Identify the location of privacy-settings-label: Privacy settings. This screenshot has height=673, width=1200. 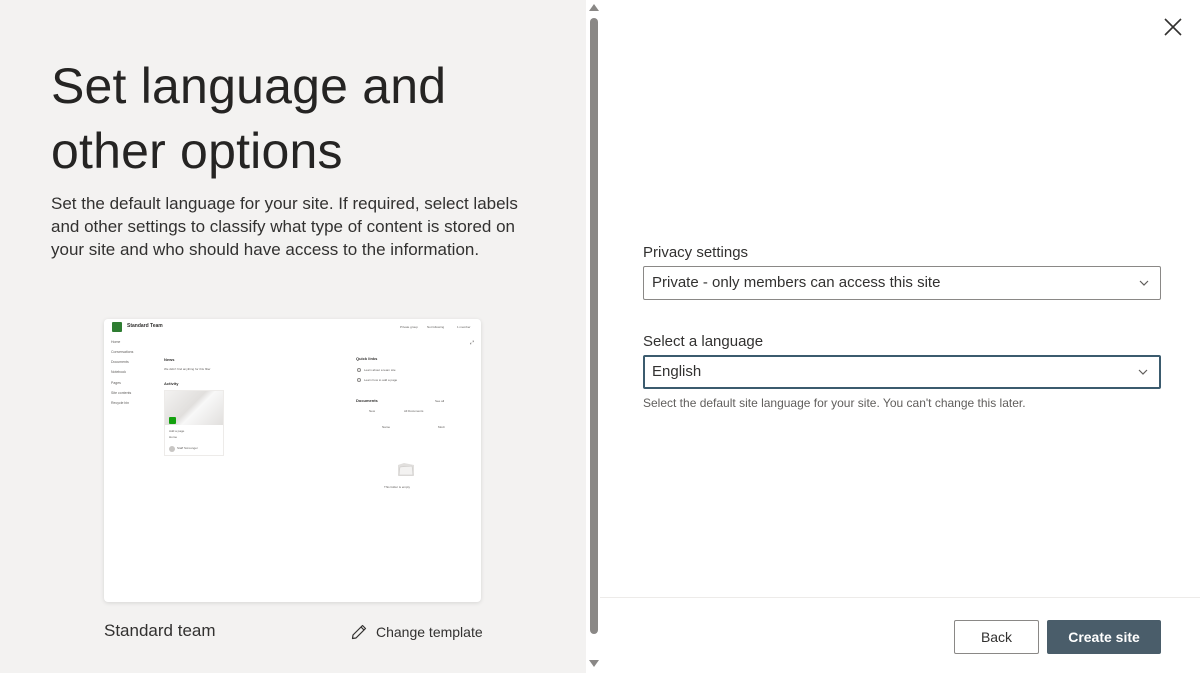
(696, 252).